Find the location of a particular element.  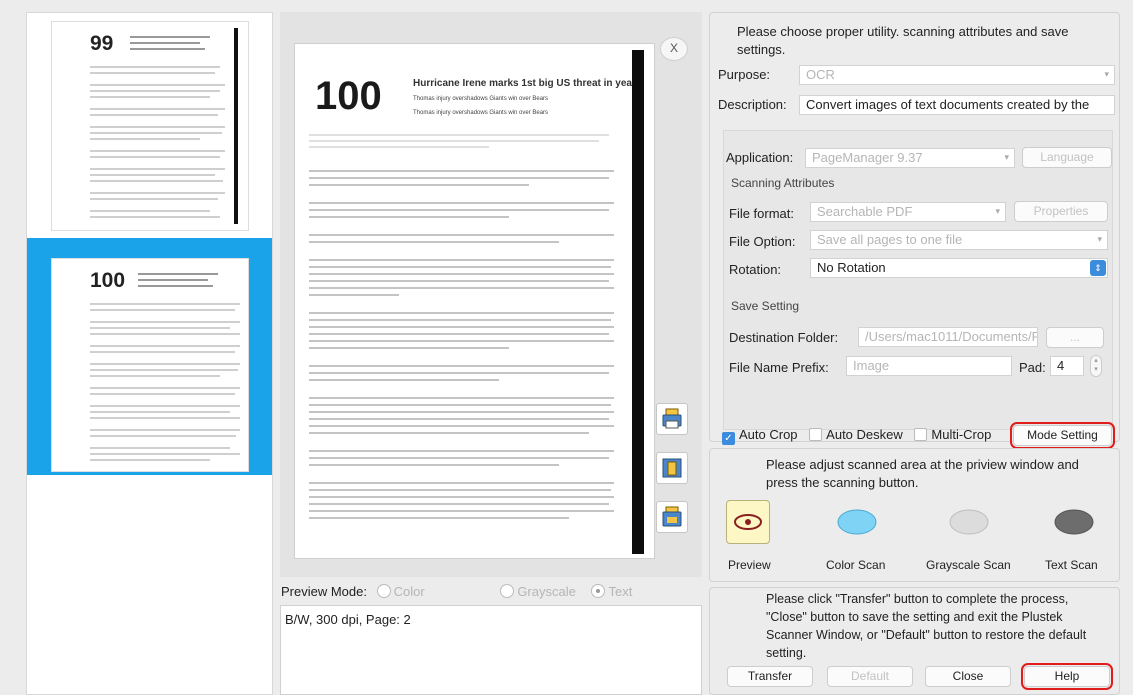

printer-tool-button is located at coordinates (672, 419).